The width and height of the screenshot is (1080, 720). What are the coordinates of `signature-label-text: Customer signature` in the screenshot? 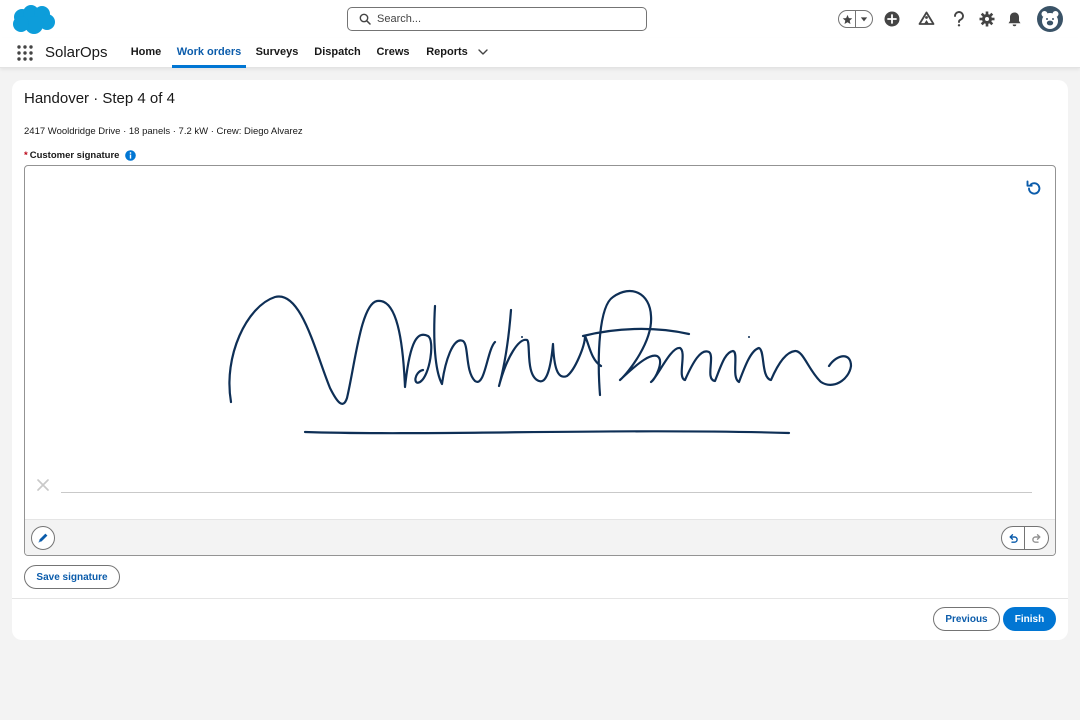 It's located at (74, 155).